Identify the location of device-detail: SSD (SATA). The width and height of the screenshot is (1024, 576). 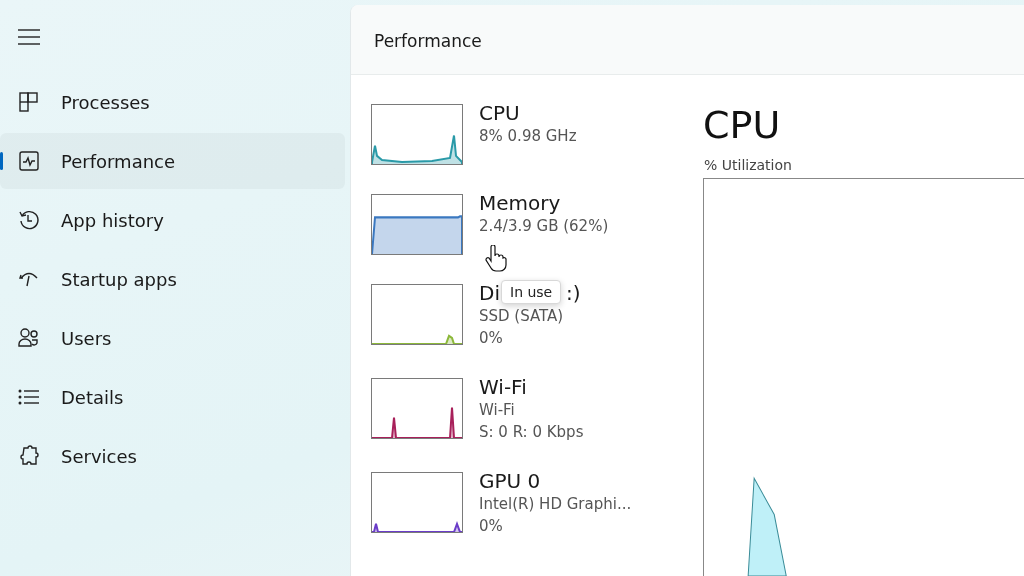
(522, 316).